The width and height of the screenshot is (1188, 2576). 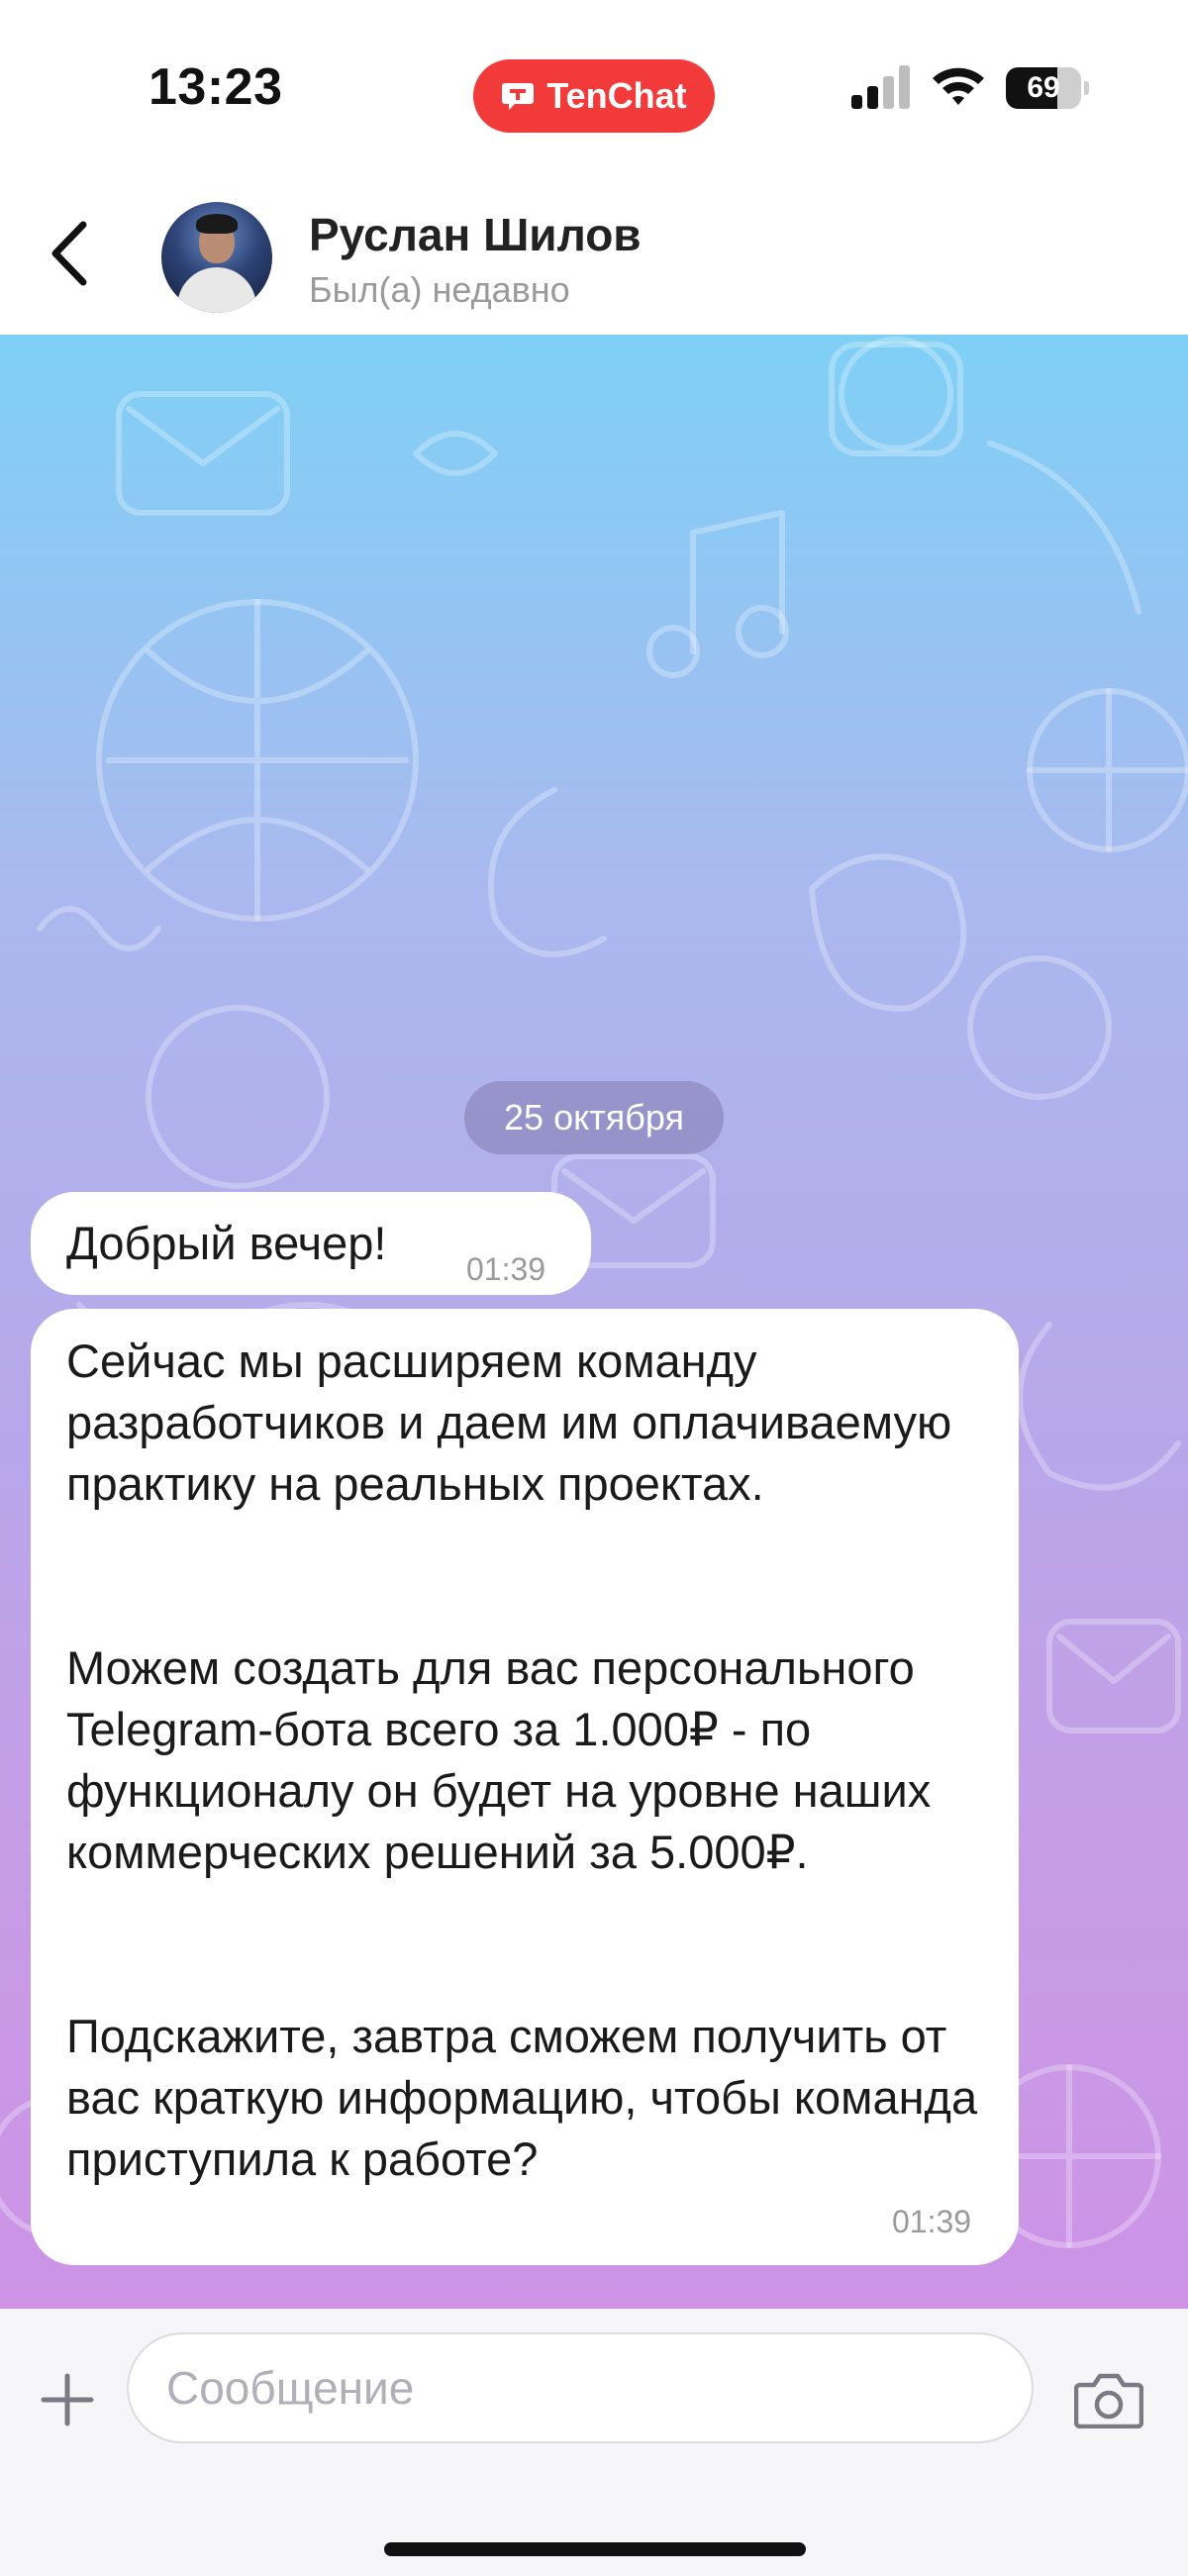 I want to click on avatar-shirt, so click(x=217, y=290).